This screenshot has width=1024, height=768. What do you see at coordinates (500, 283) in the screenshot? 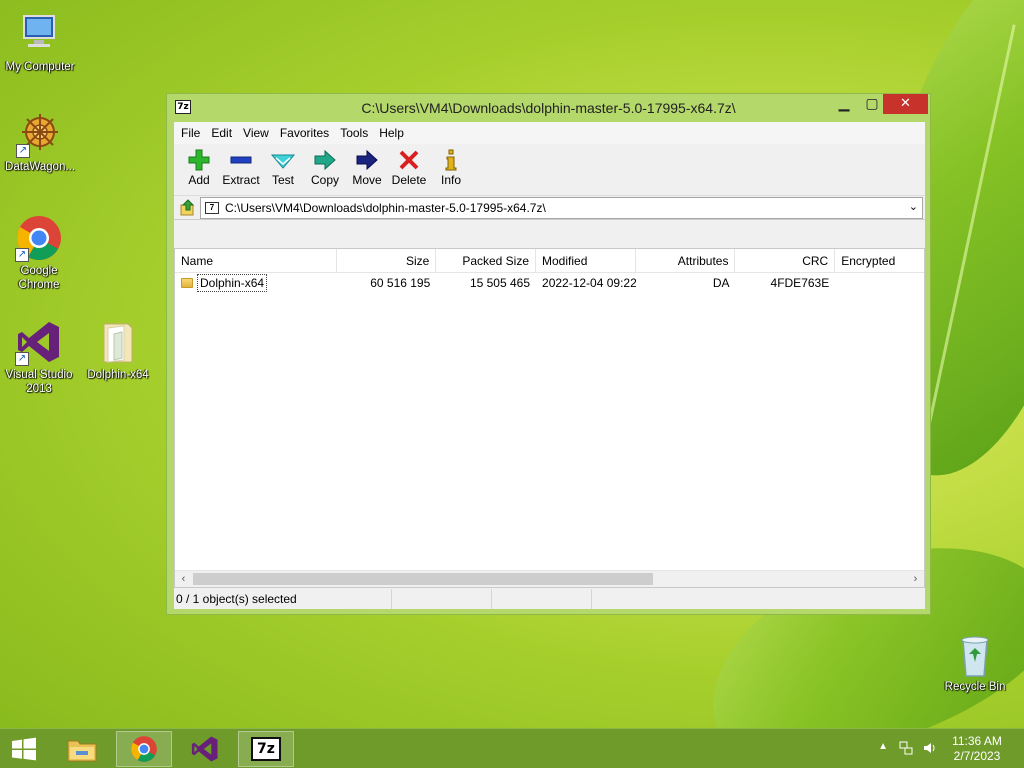
I see `row-packed-size: 15 505 465` at bounding box center [500, 283].